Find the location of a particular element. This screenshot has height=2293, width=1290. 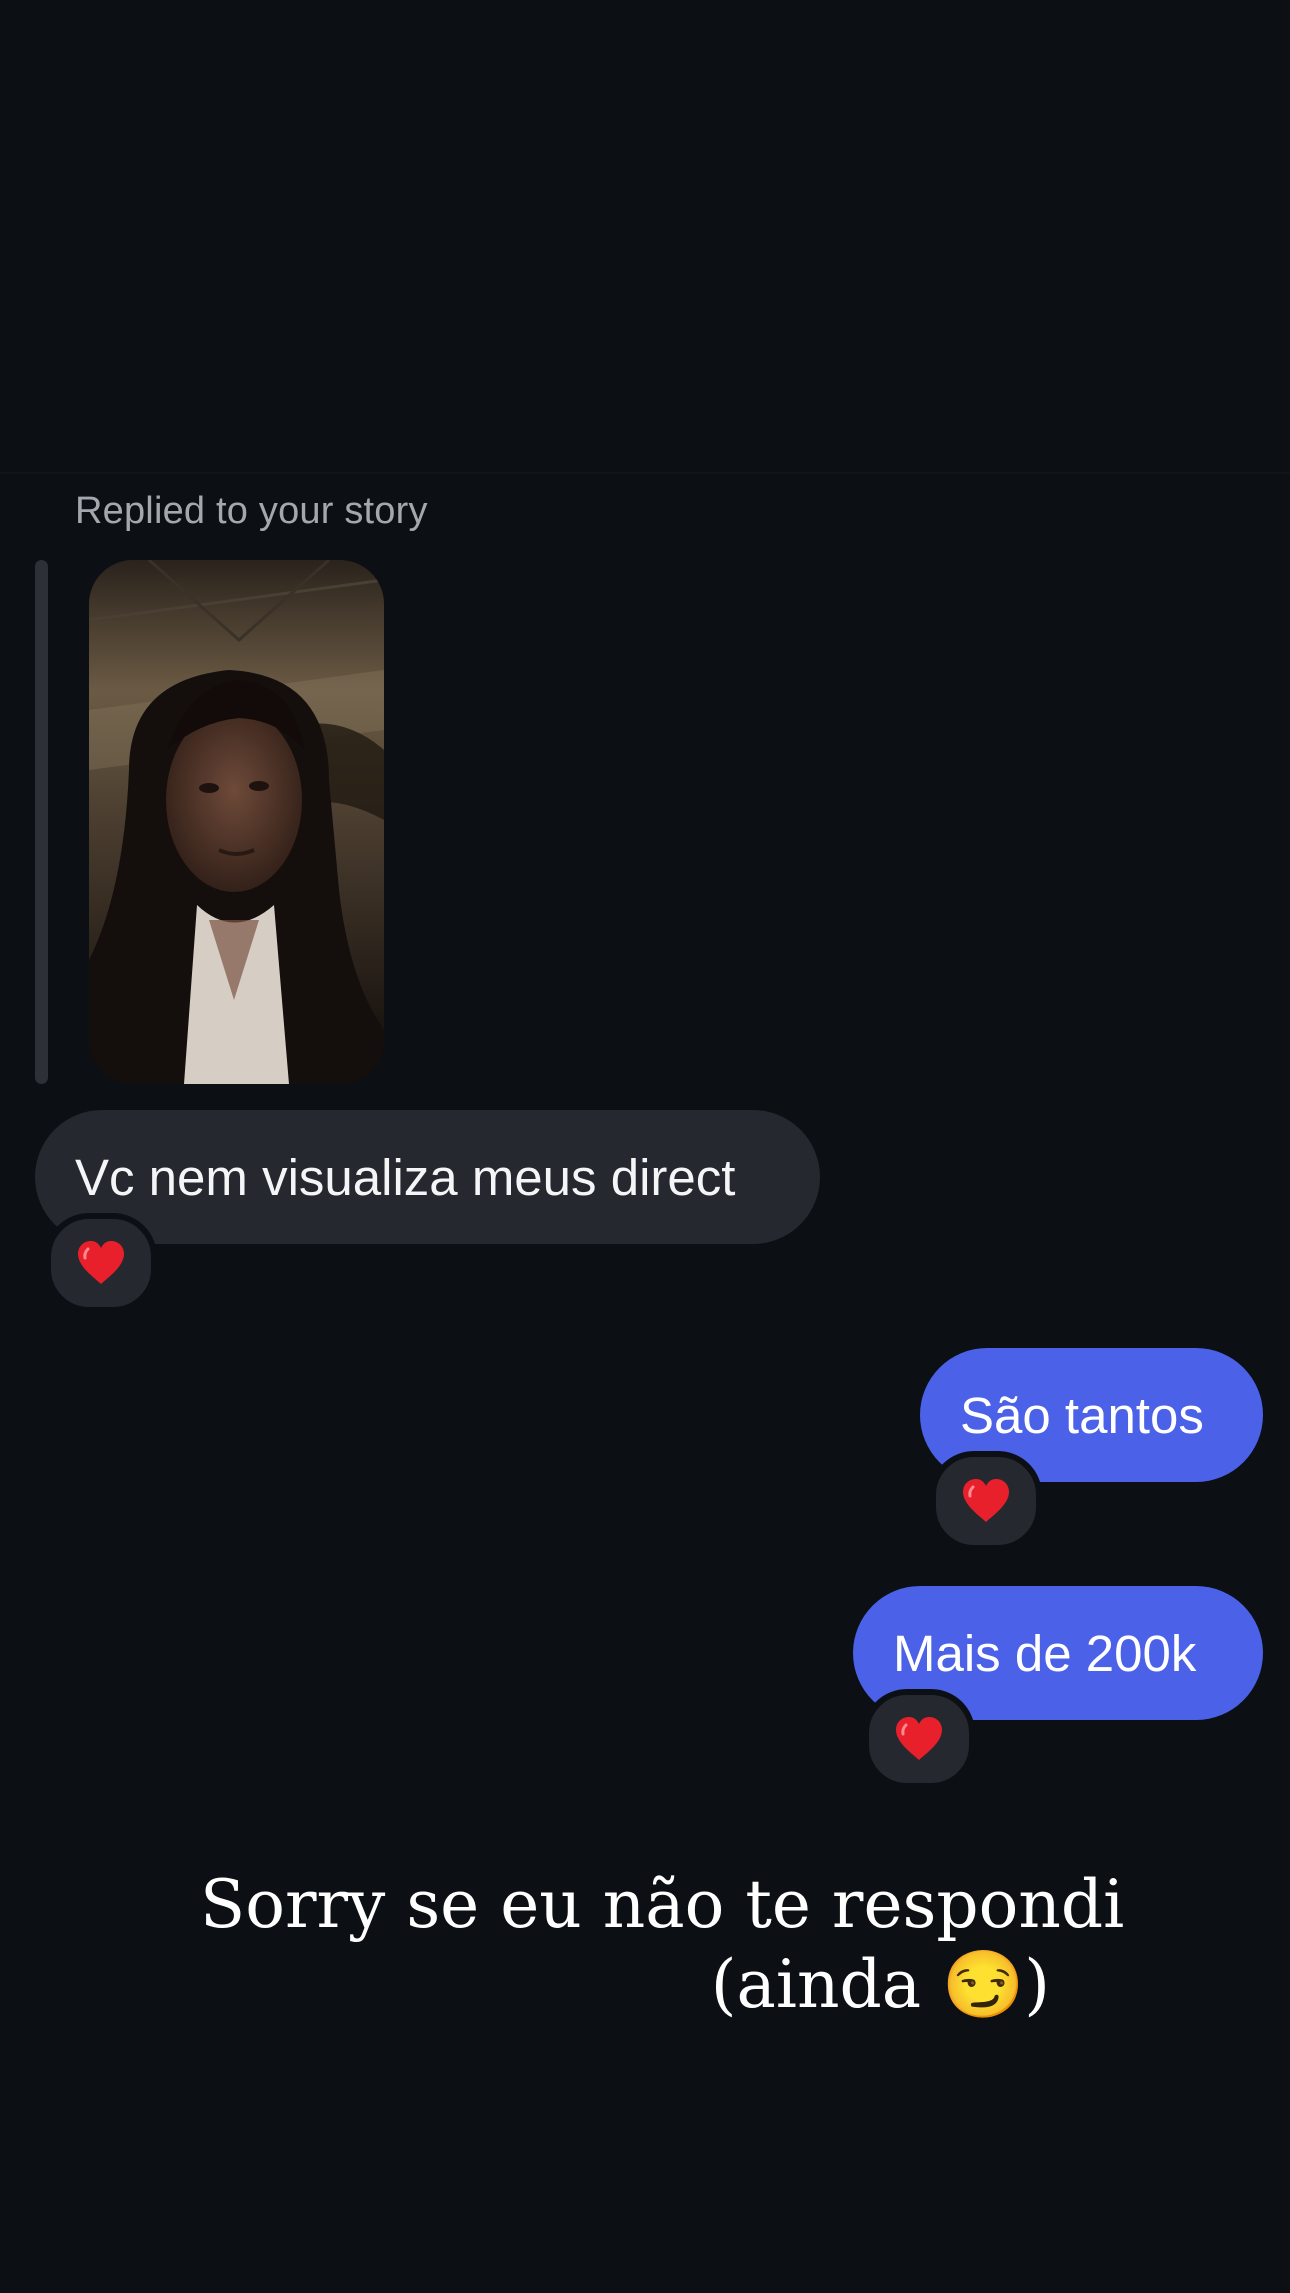

divider is located at coordinates (645, 473).